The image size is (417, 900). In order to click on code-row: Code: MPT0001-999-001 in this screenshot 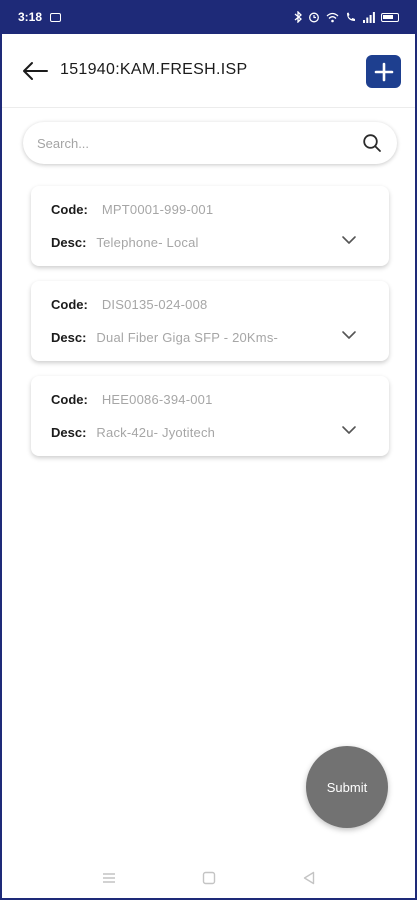, I will do `click(132, 209)`.